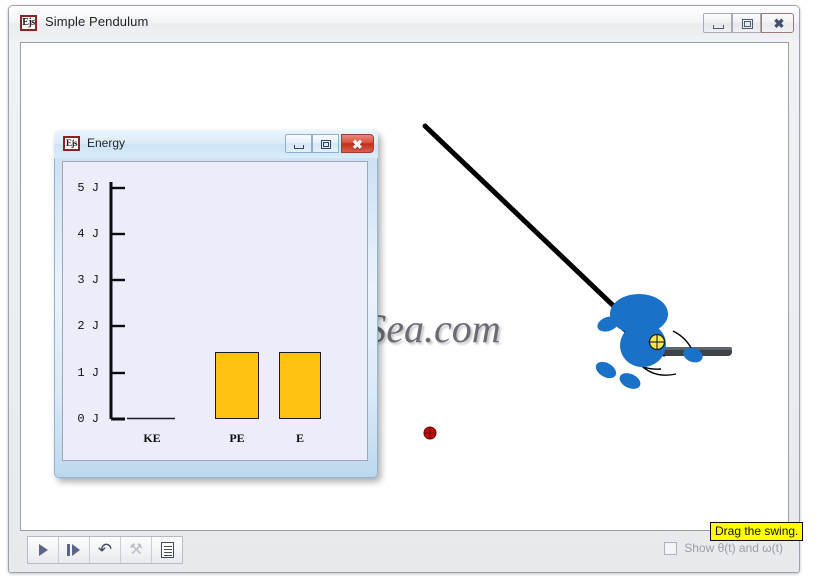 Image resolution: width=816 pixels, height=578 pixels. What do you see at coordinates (299, 438) in the screenshot?
I see `bar-label-e: E` at bounding box center [299, 438].